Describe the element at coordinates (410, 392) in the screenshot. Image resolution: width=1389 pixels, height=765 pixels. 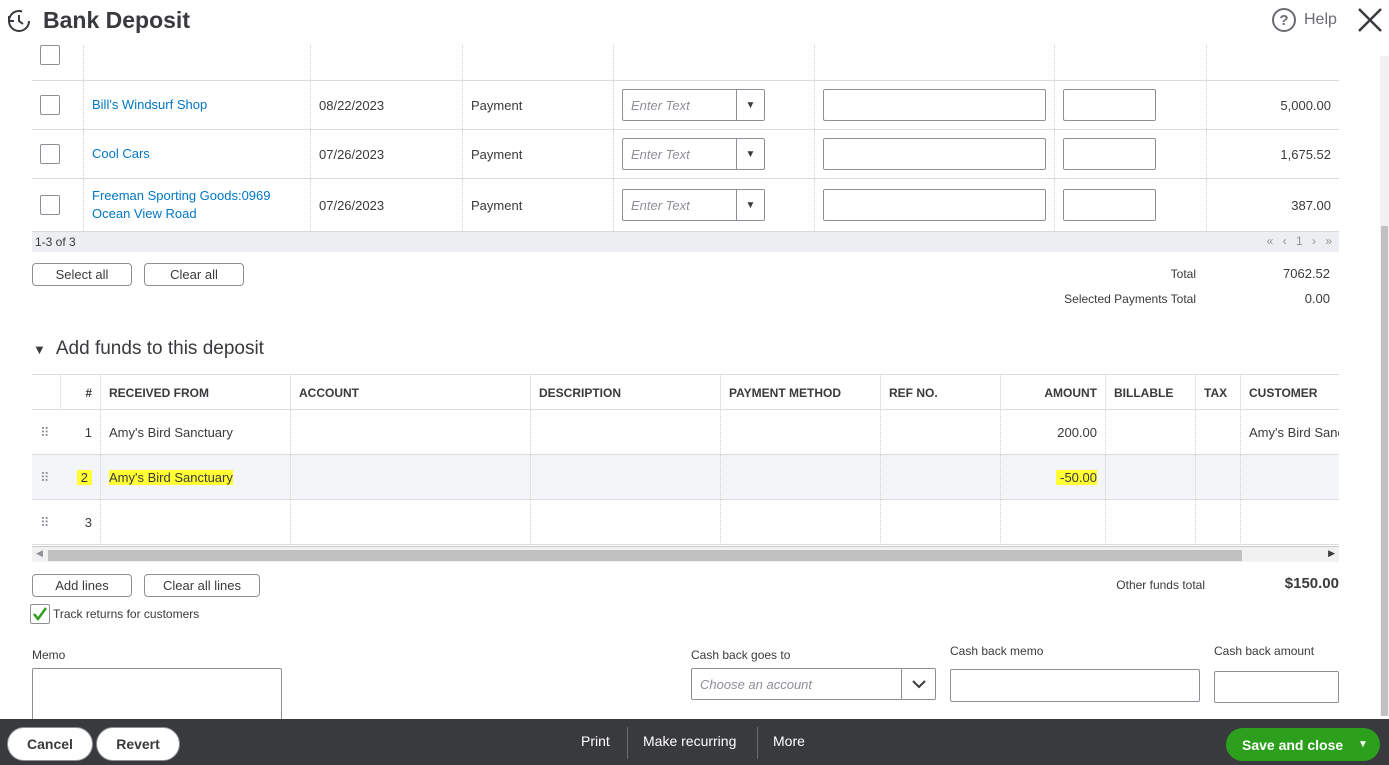
I see `col-account: ACCOUNT` at that location.